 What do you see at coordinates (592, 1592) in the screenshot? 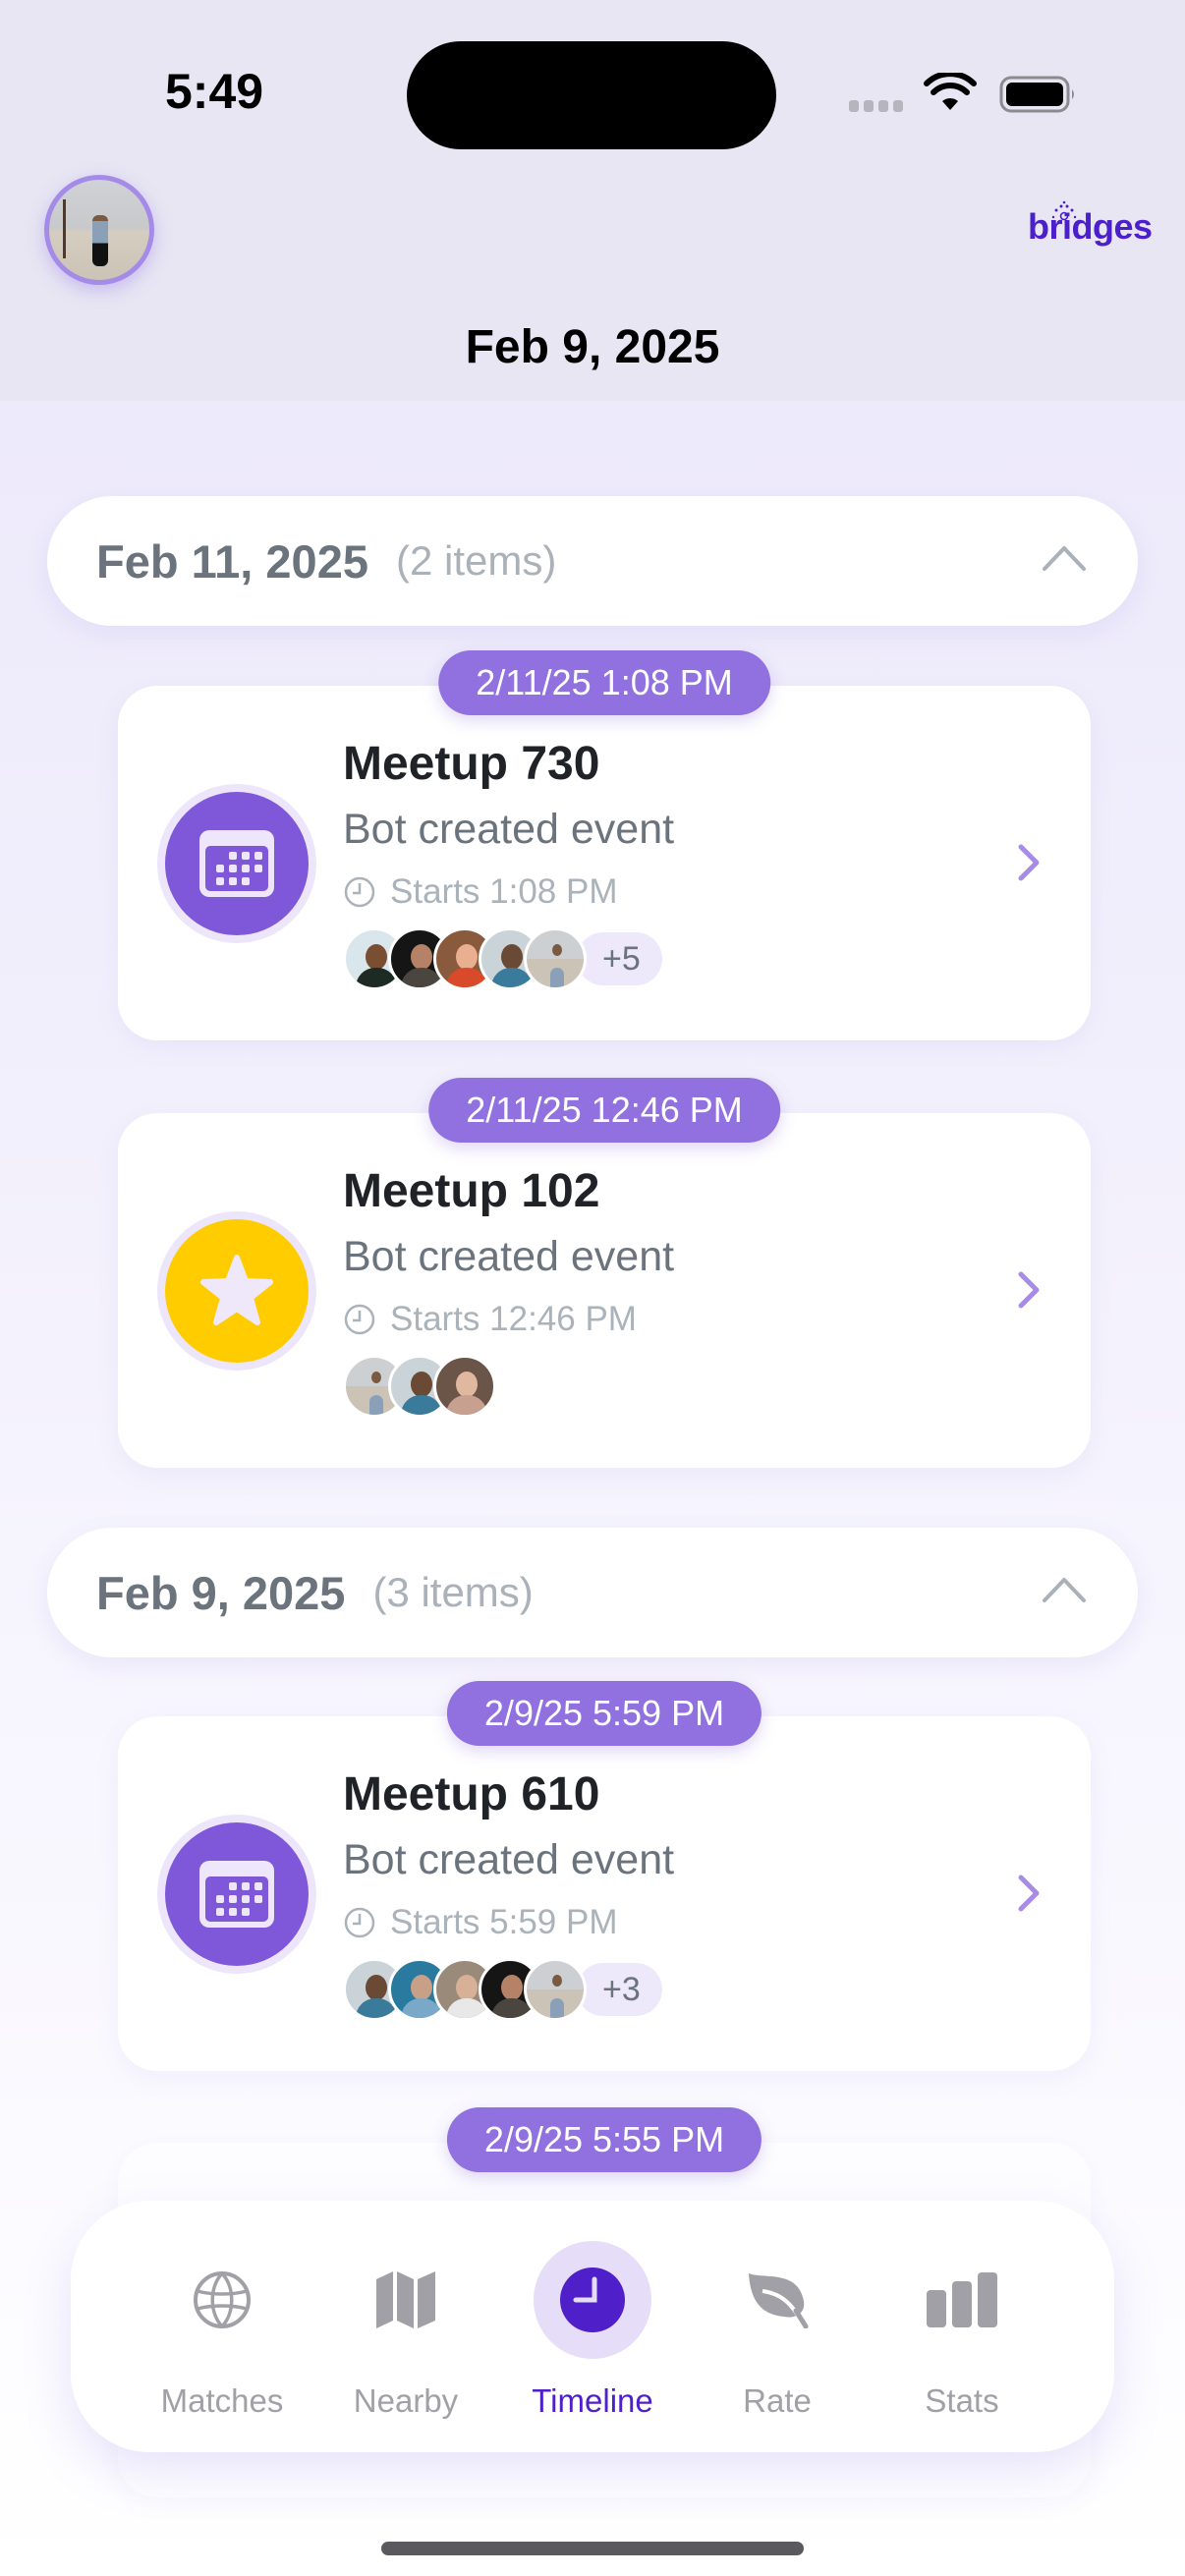
I see `section-header-feb-9: Feb 9, 2025 (3 items)` at bounding box center [592, 1592].